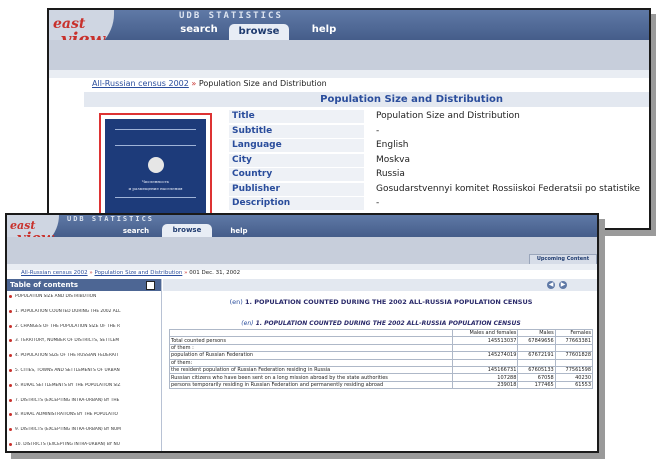  I want to click on metadata-key: Description, so click(296, 203).